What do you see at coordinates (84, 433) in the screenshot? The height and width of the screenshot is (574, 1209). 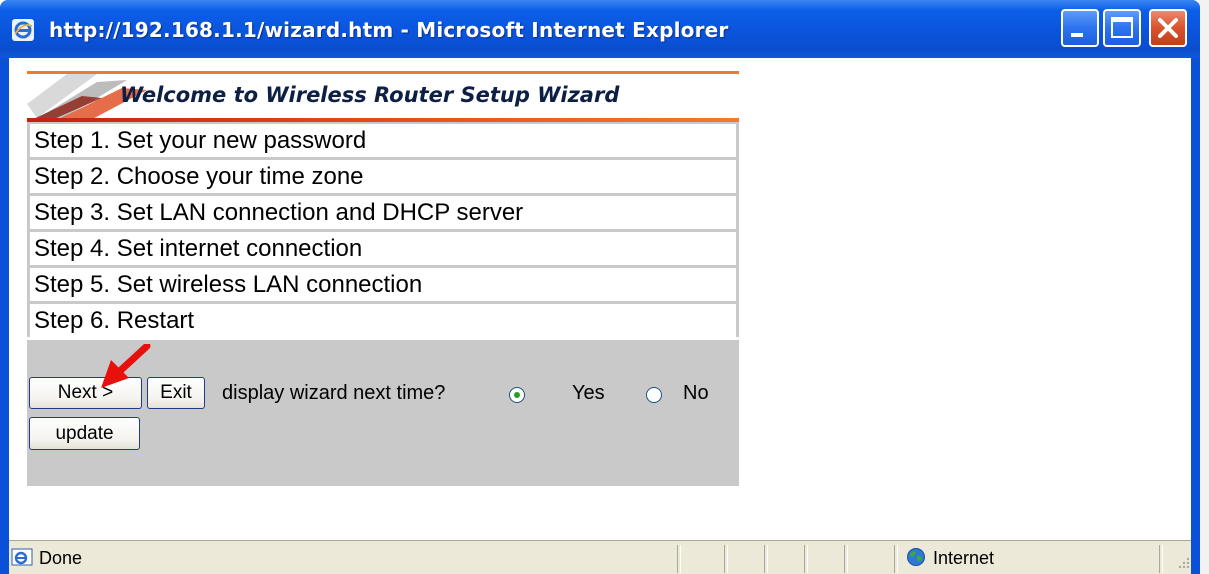 I see `update-button: update` at bounding box center [84, 433].